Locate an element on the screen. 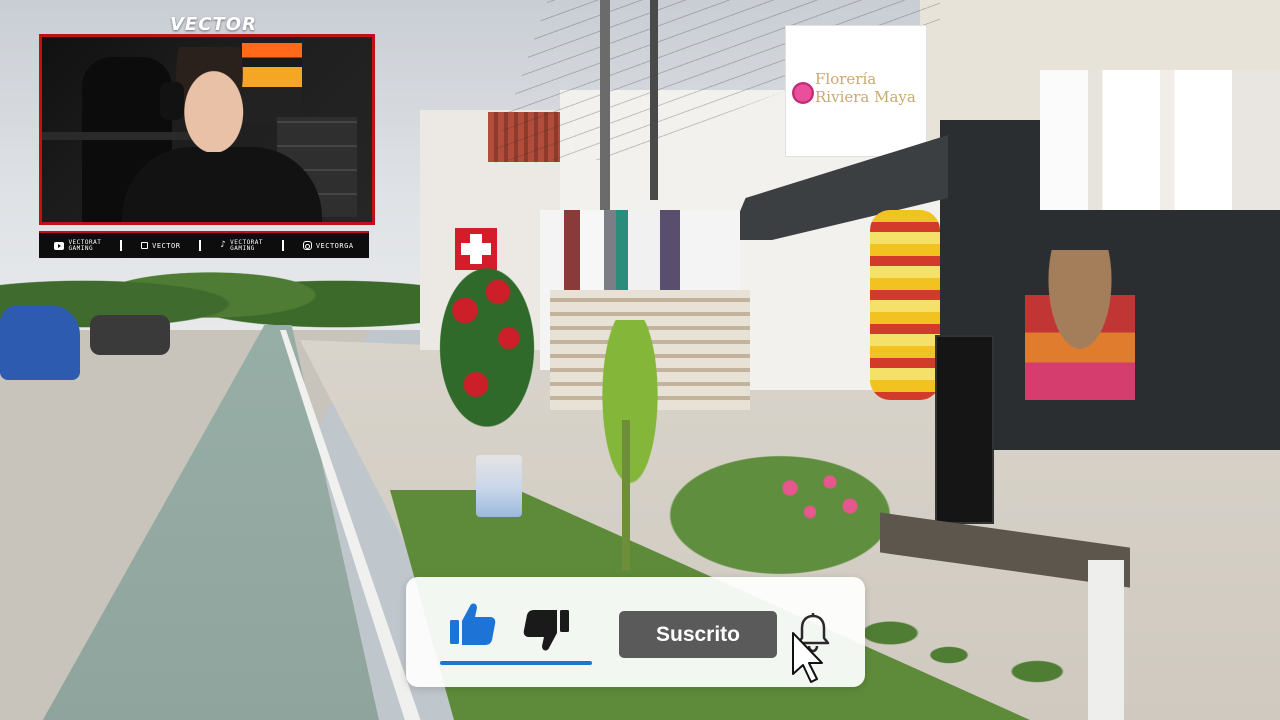 This screenshot has width=1280, height=720. thumbs-down-icon is located at coordinates (546, 630).